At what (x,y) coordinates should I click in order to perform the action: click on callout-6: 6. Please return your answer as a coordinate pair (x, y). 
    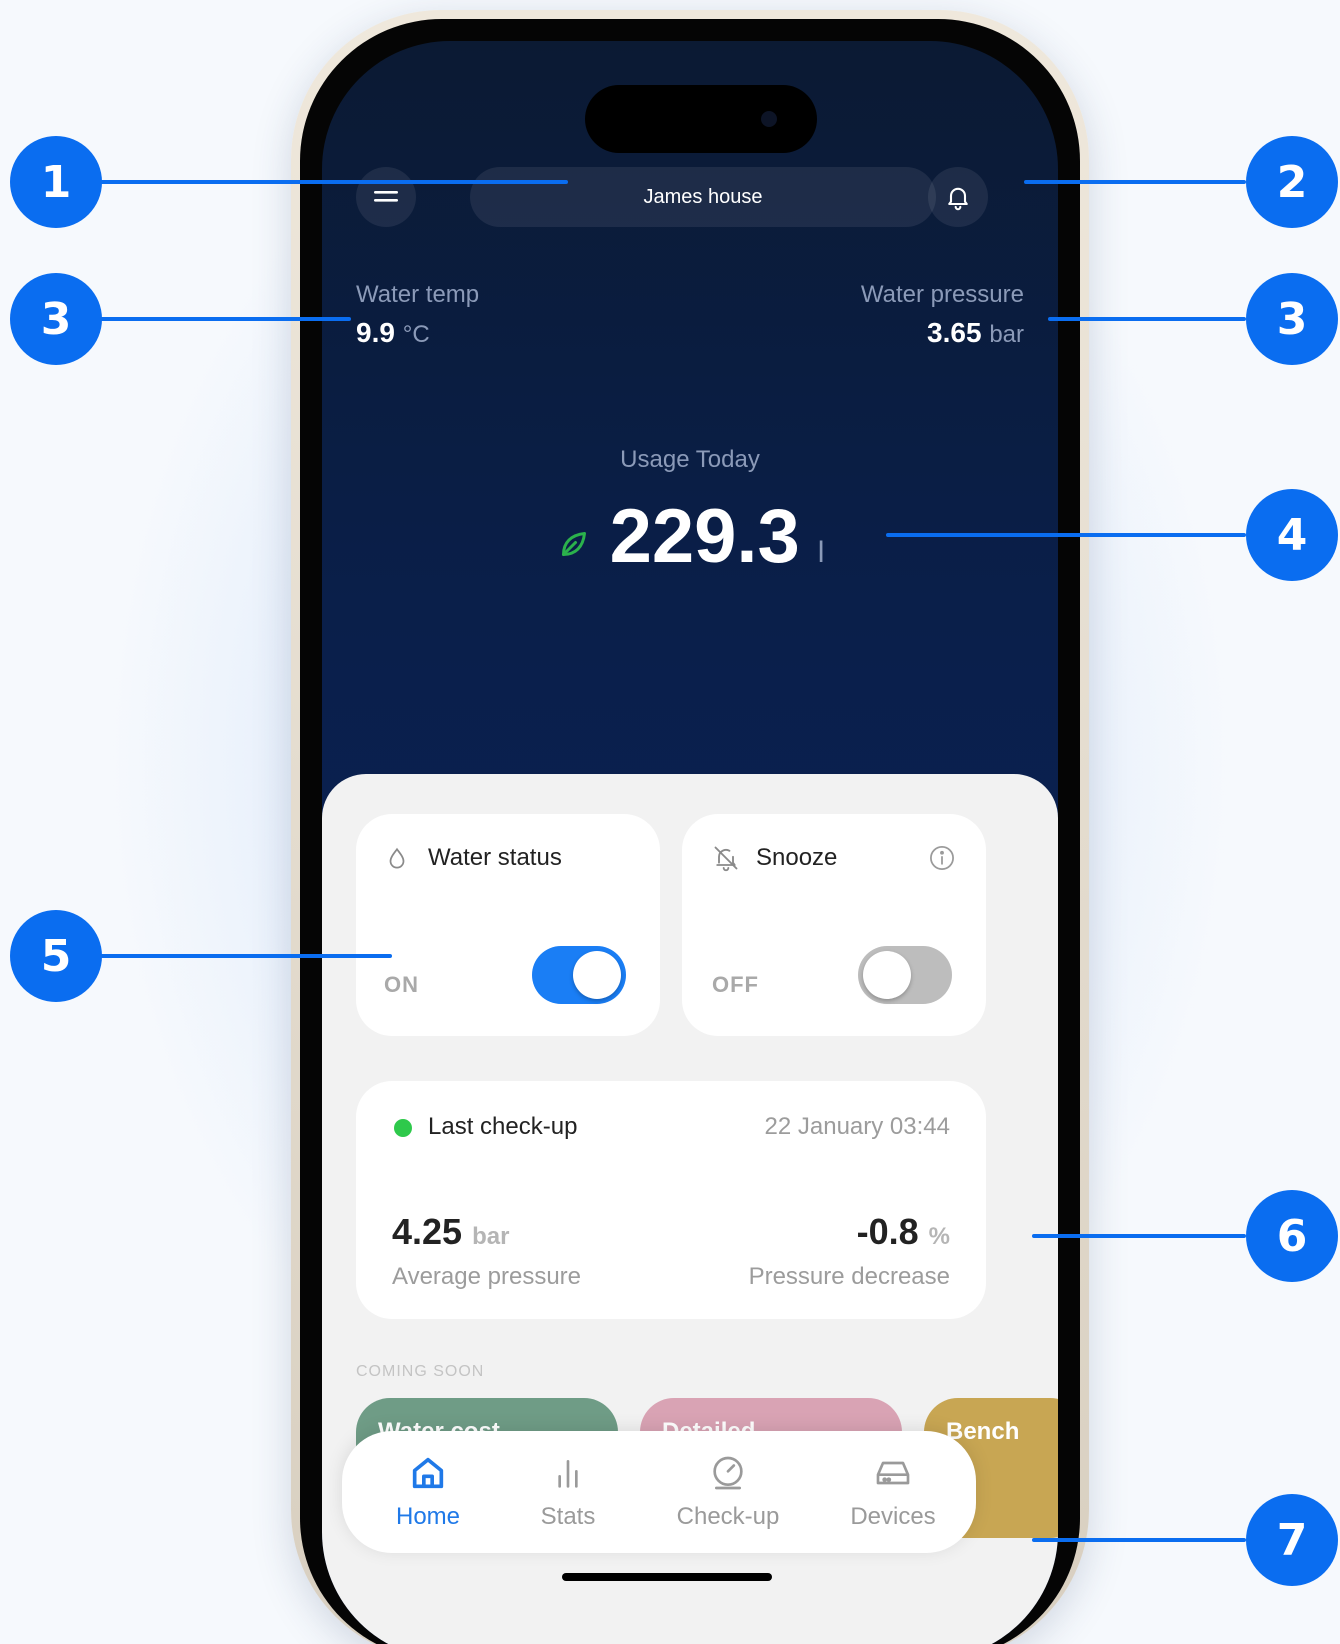
    Looking at the image, I should click on (1292, 1236).